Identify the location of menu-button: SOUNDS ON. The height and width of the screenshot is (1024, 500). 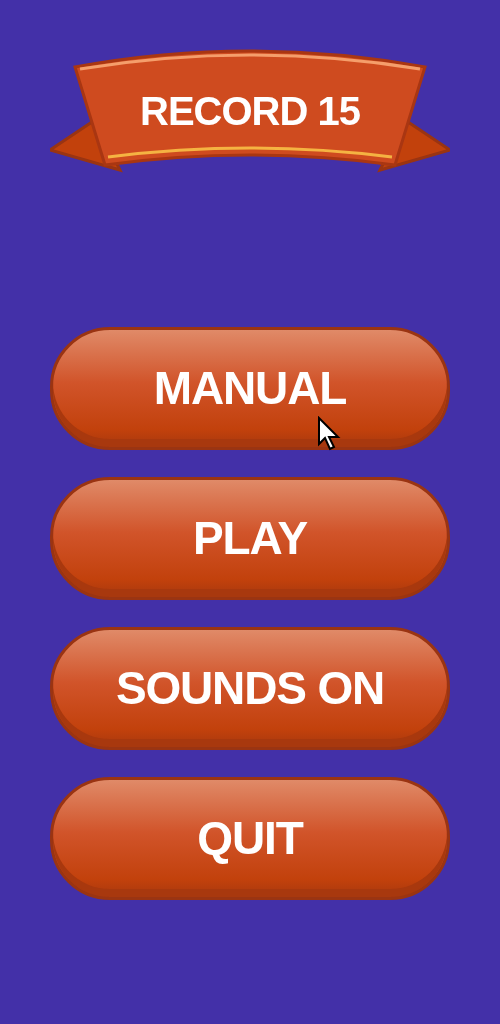
(250, 688).